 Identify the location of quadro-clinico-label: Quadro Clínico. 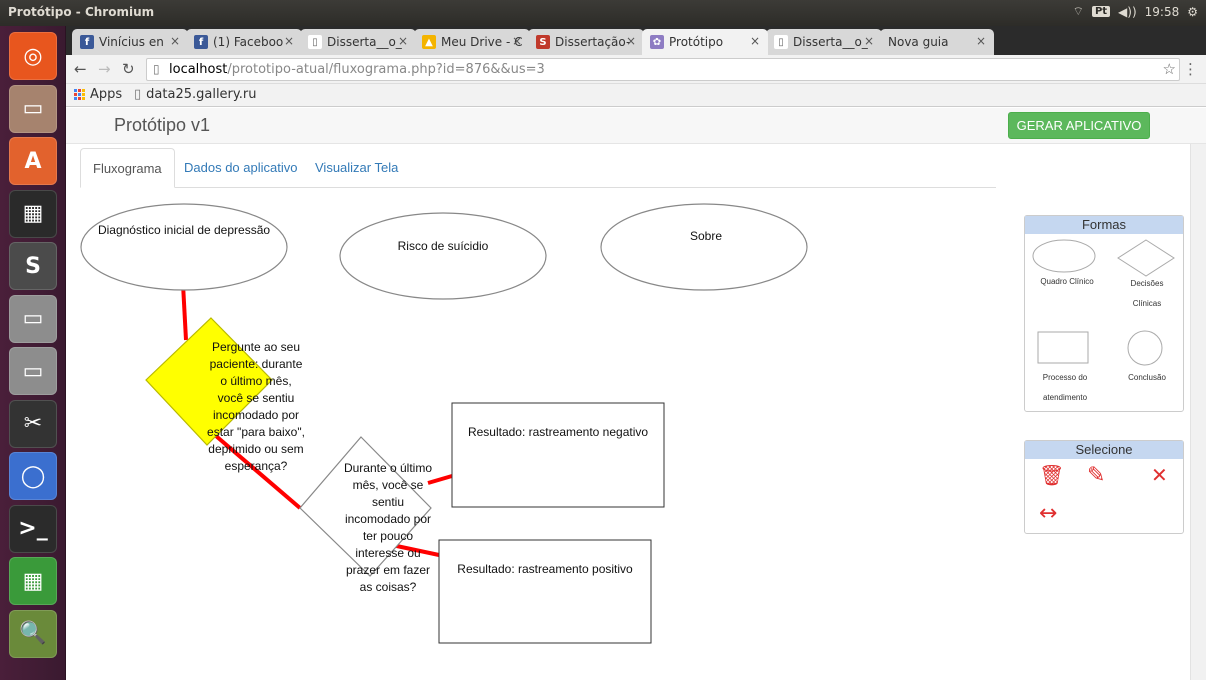
(1067, 281).